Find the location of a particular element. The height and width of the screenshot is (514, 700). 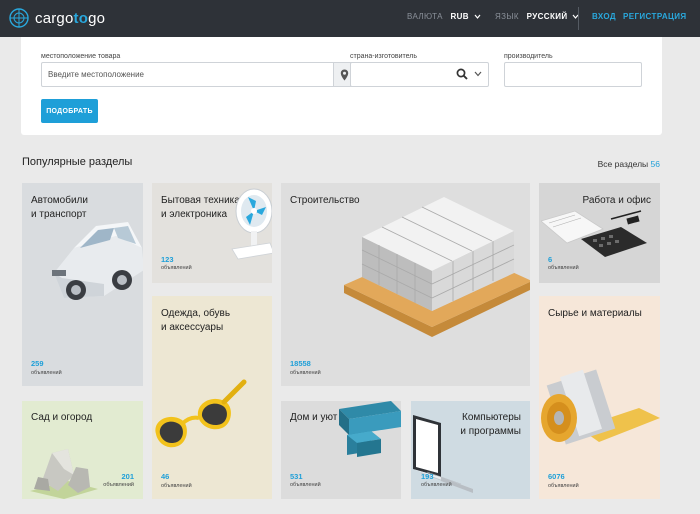

language-selector: ЯЗЫК РУССКИЙ is located at coordinates (537, 16).